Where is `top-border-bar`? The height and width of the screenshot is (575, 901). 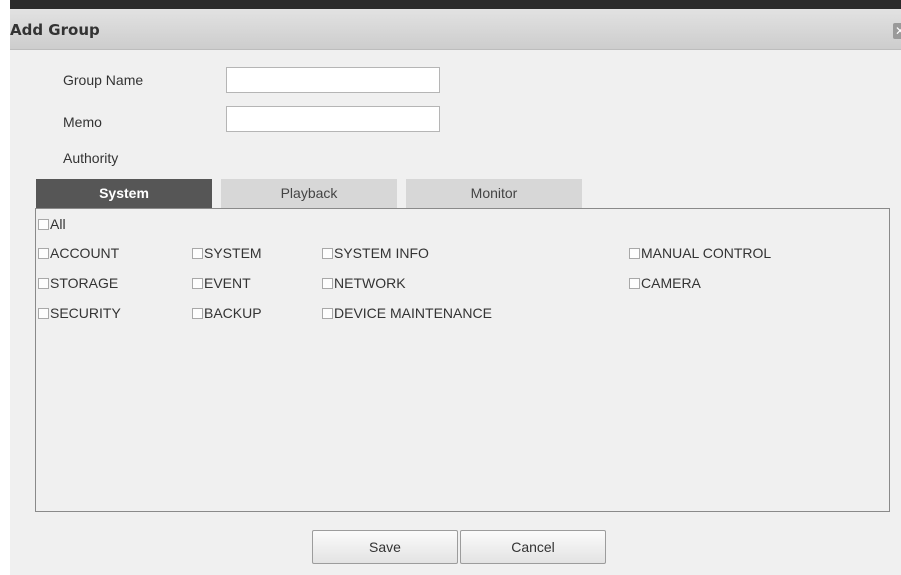
top-border-bar is located at coordinates (455, 4).